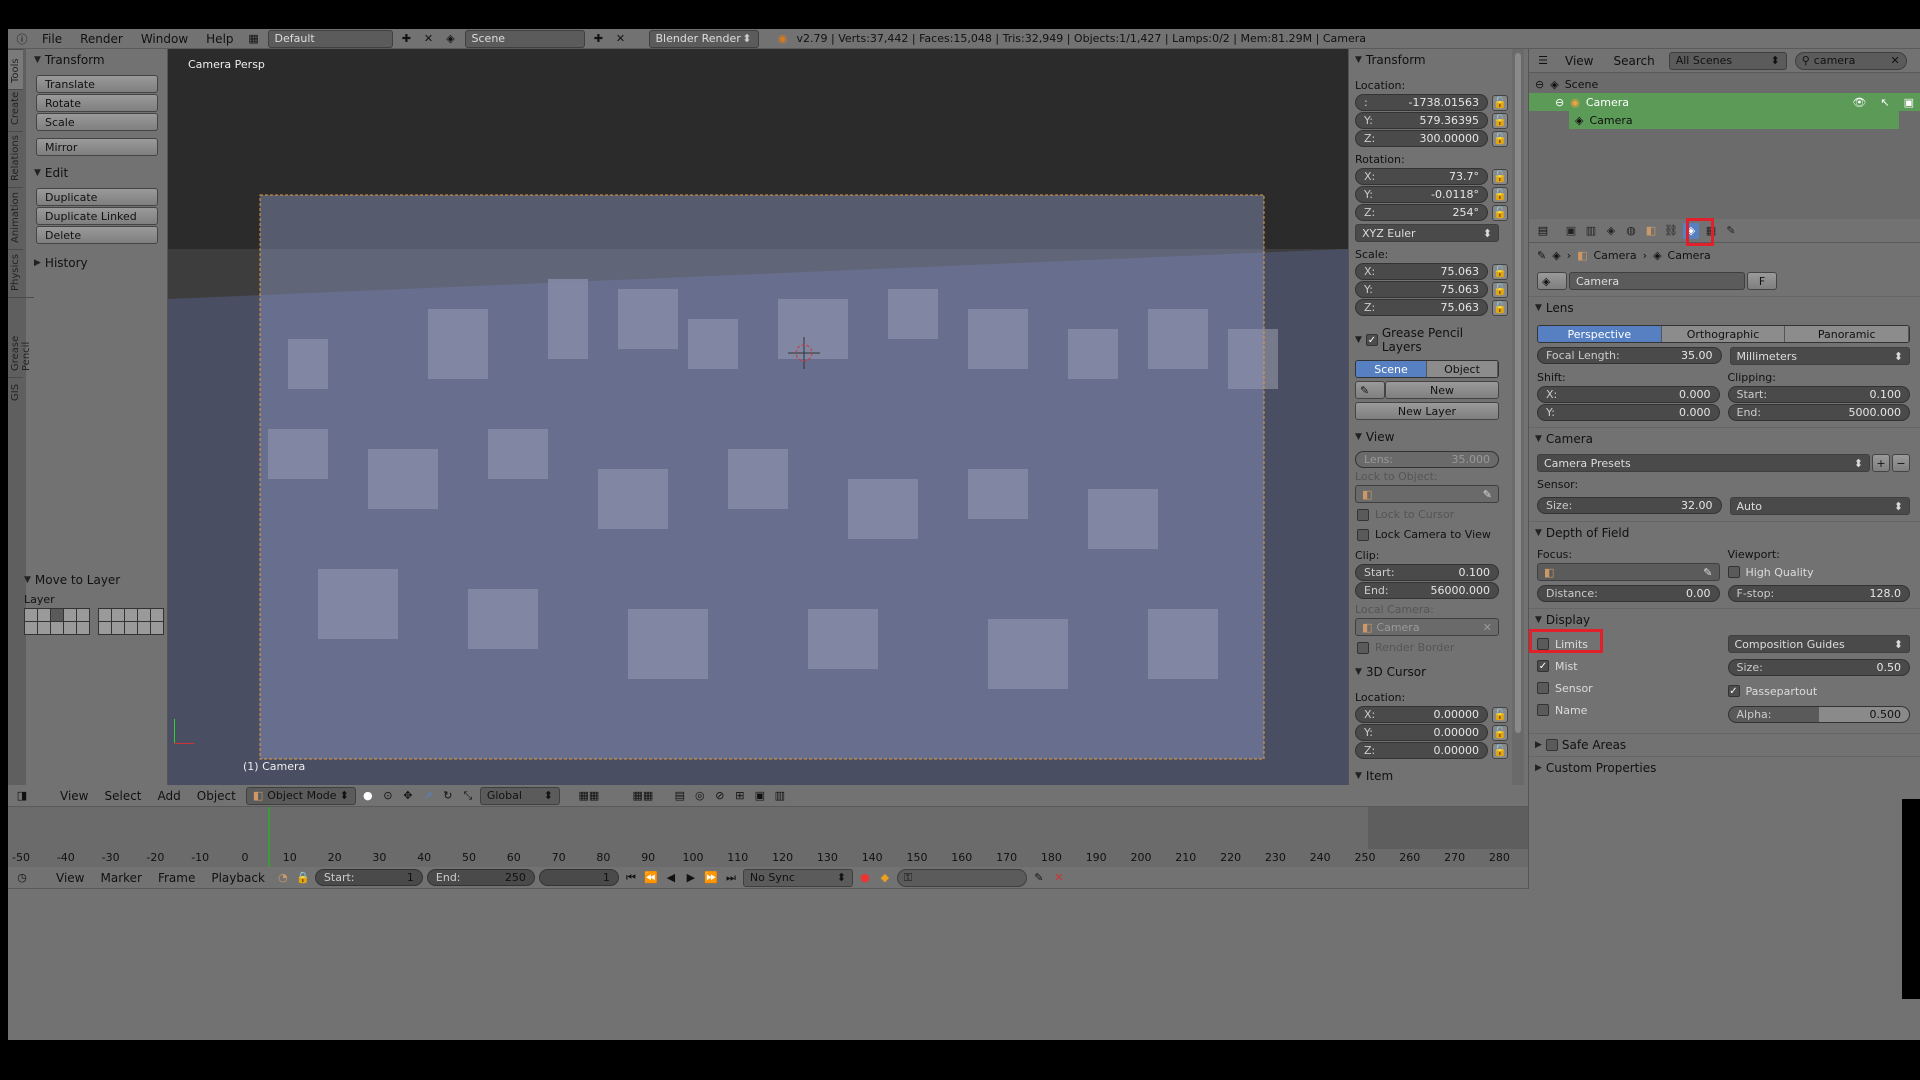 Image resolution: width=1920 pixels, height=1080 pixels. I want to click on end-frame-field: End: 250, so click(480, 877).